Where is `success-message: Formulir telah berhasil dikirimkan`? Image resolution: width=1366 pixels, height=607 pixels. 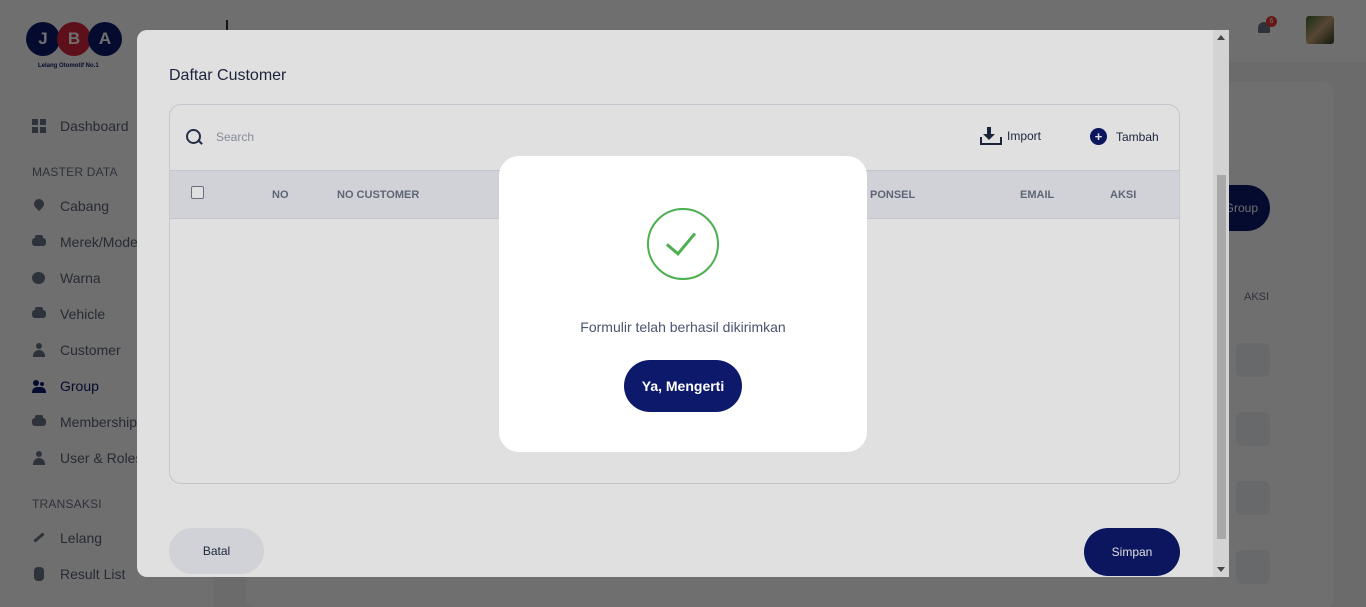
success-message: Formulir telah berhasil dikirimkan is located at coordinates (683, 327).